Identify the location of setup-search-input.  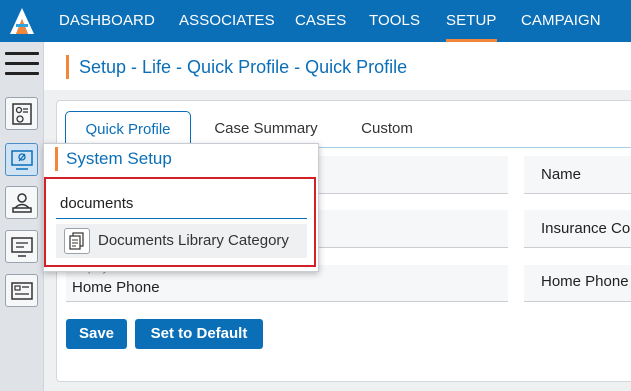
(181, 204).